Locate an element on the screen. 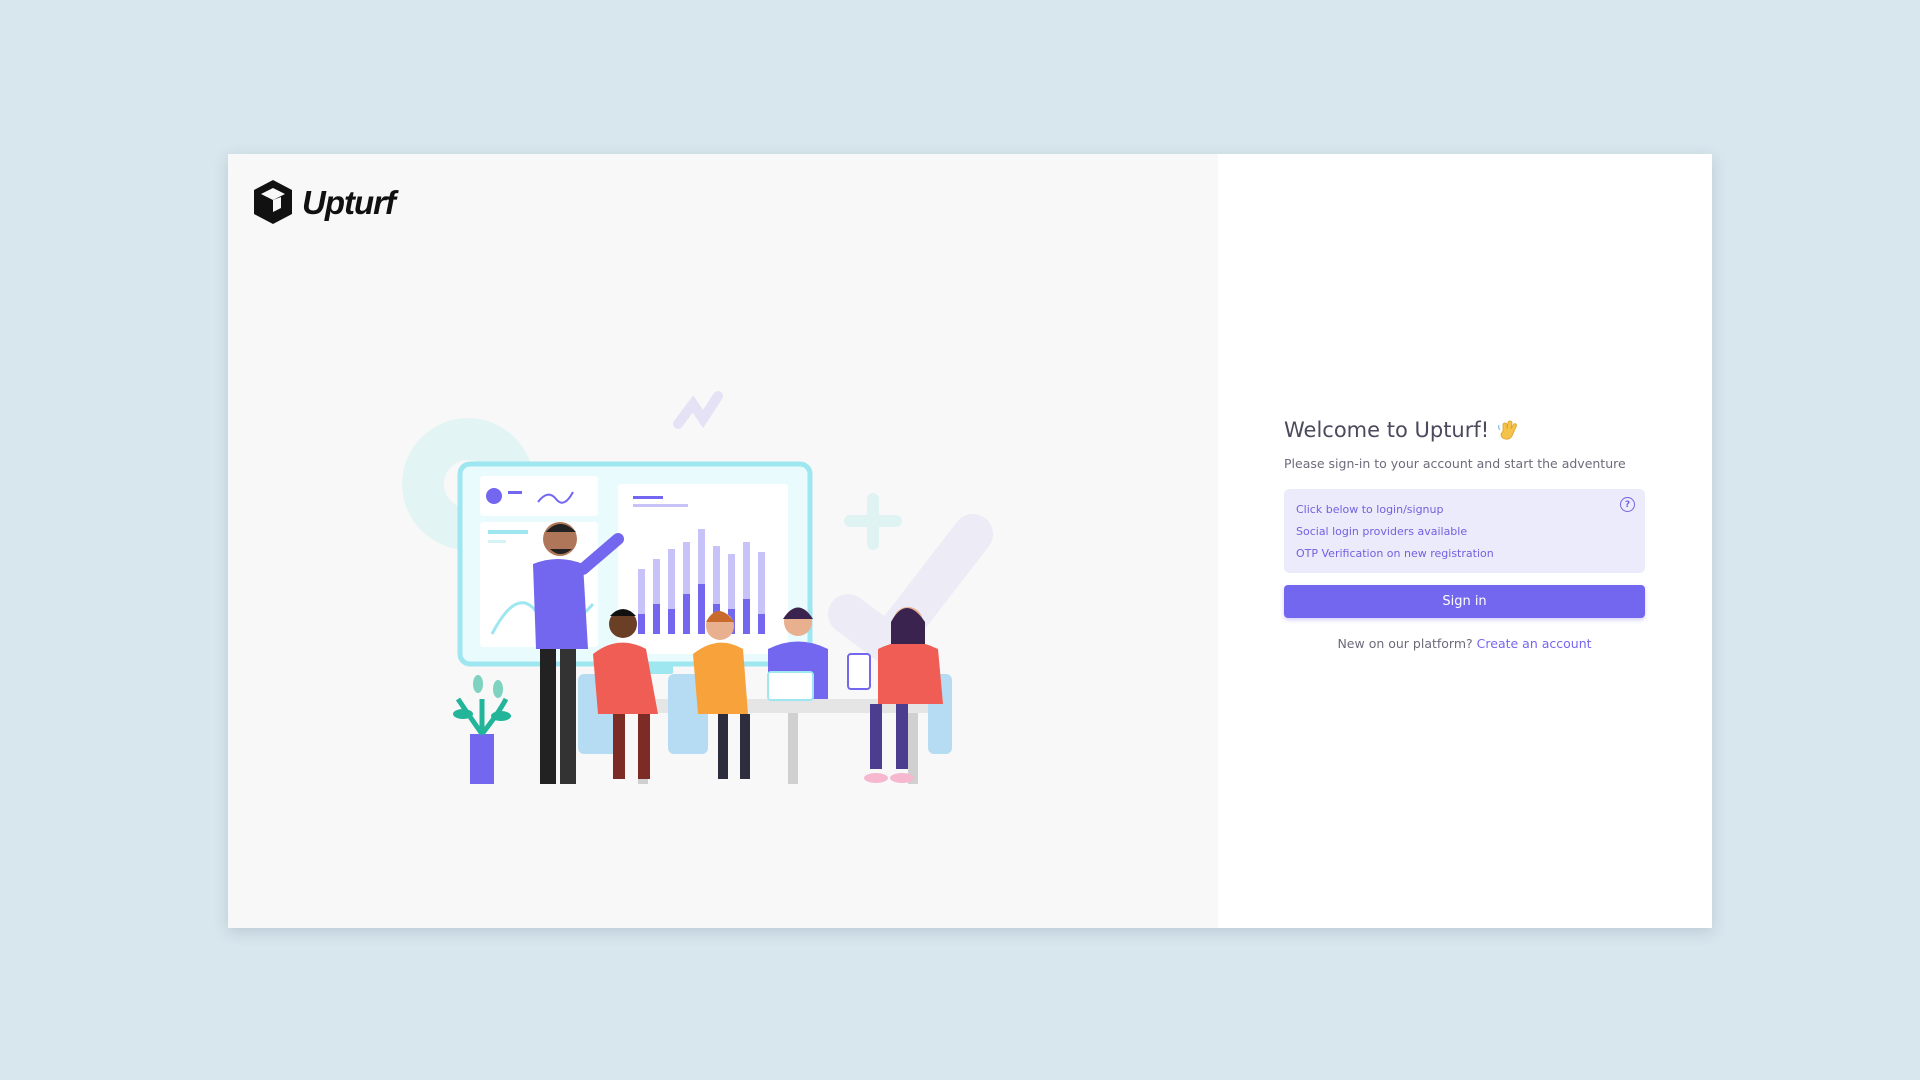 Image resolution: width=1920 pixels, height=1080 pixels. plus-shape is located at coordinates (873, 521).